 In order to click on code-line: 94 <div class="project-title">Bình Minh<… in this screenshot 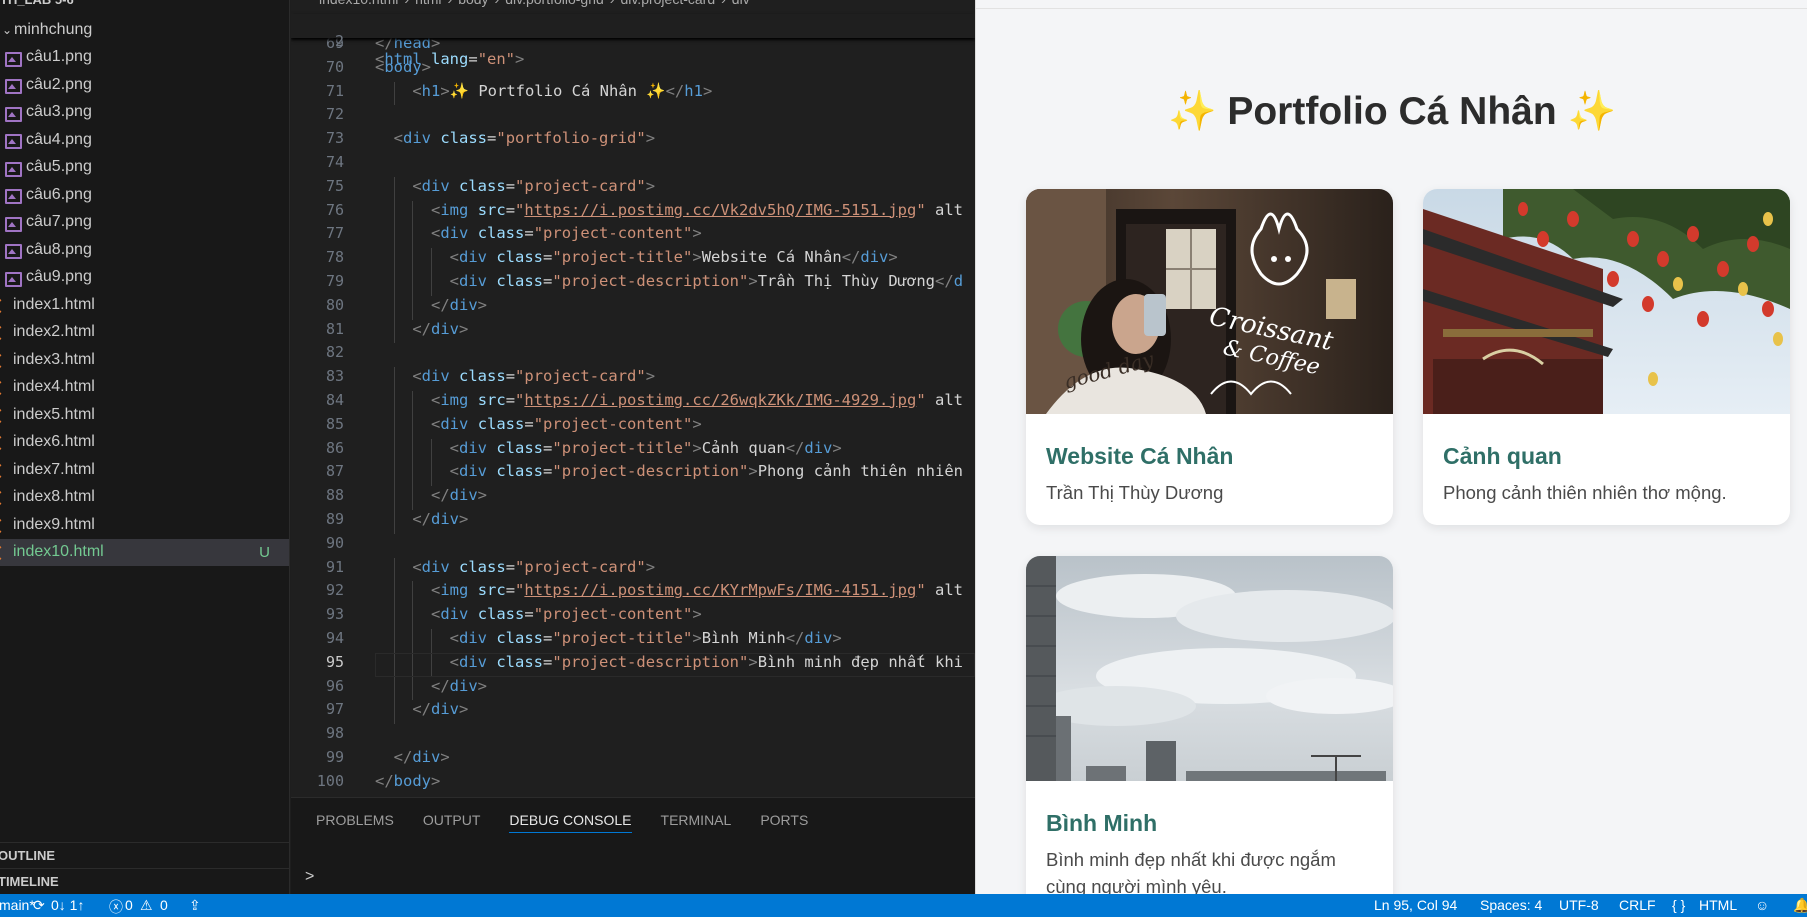, I will do `click(633, 640)`.